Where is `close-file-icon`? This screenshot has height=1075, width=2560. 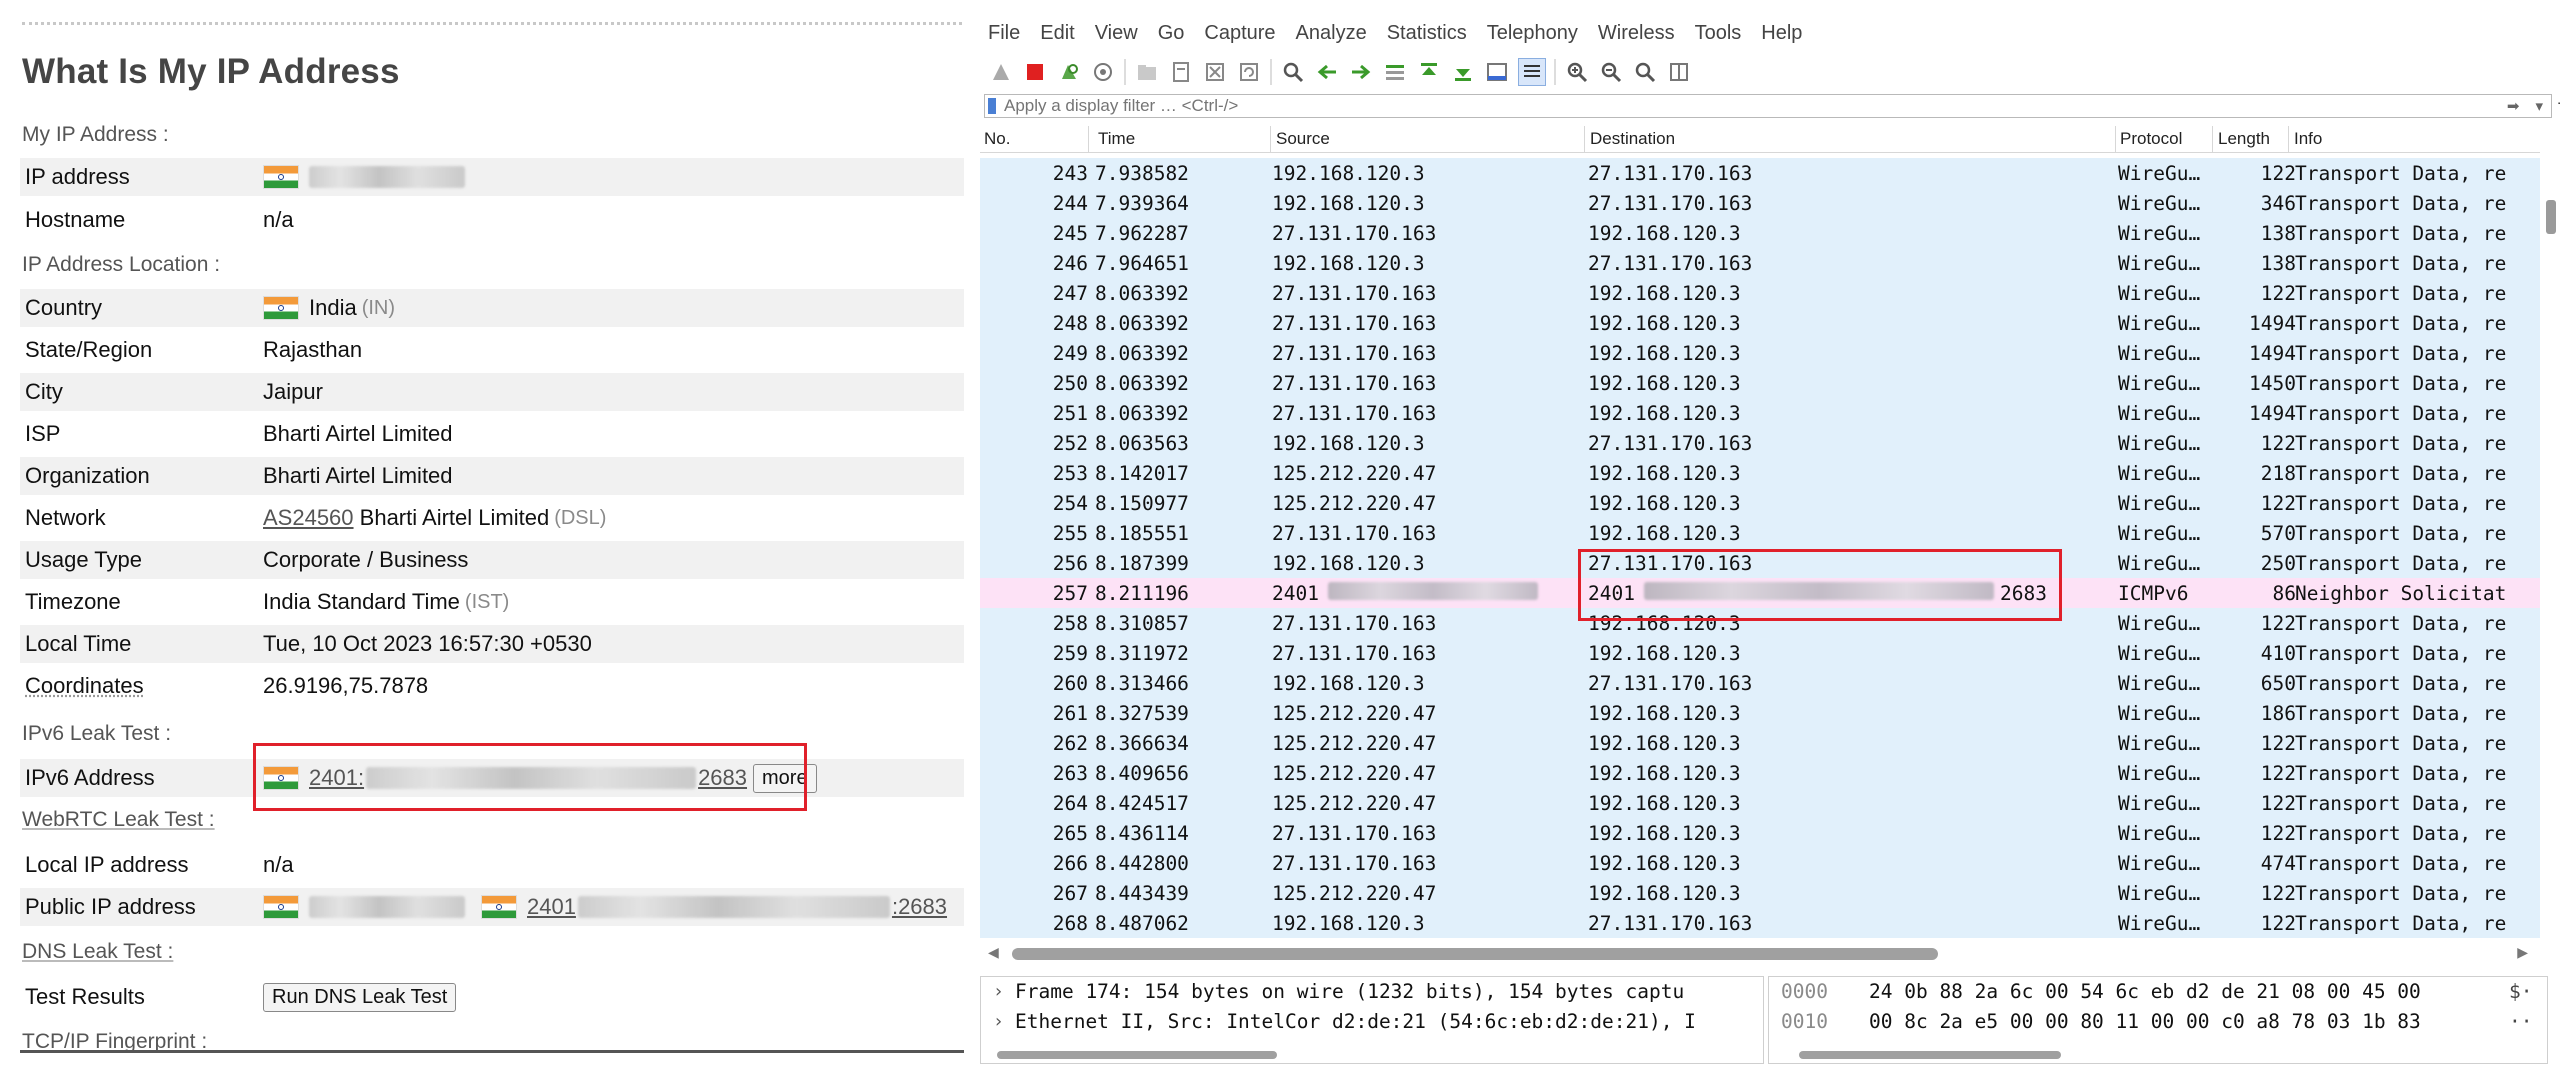 close-file-icon is located at coordinates (1215, 72).